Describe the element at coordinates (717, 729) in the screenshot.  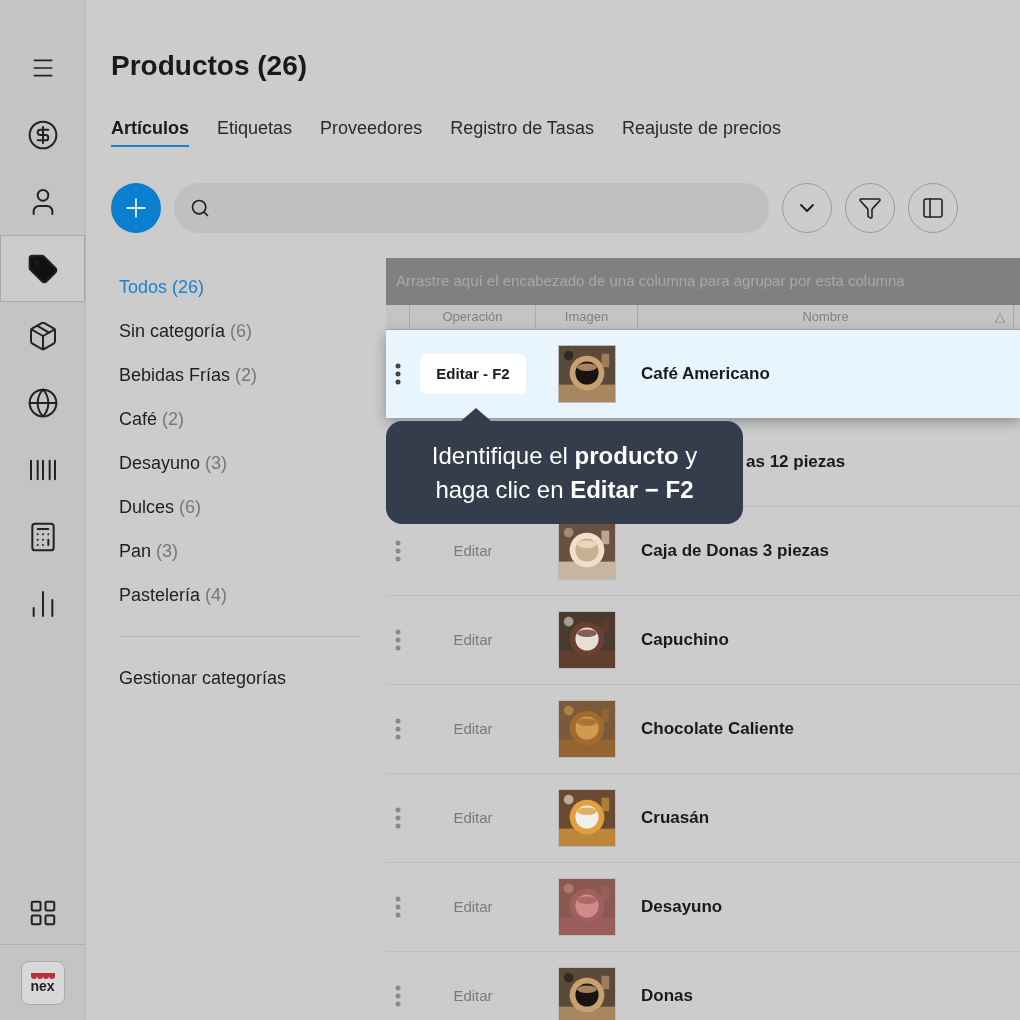
I see `product-name: Chocolate Caliente` at that location.